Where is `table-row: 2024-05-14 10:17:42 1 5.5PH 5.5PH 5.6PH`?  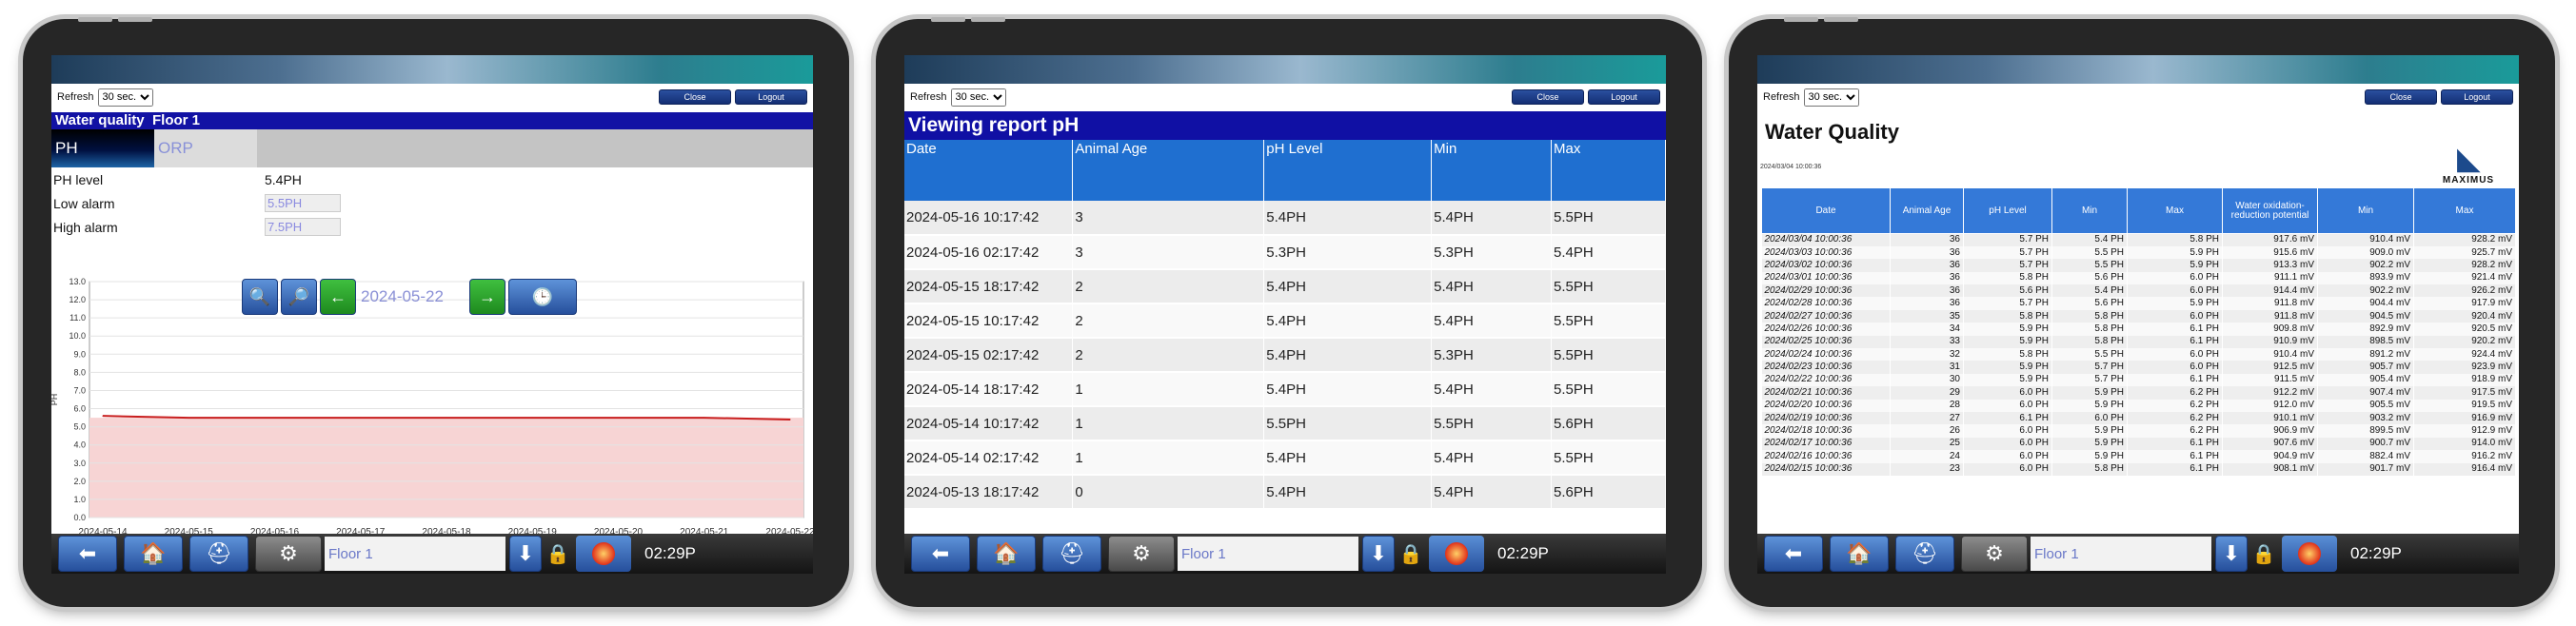 table-row: 2024-05-14 10:17:42 1 5.5PH 5.5PH 5.6PH is located at coordinates (1285, 423).